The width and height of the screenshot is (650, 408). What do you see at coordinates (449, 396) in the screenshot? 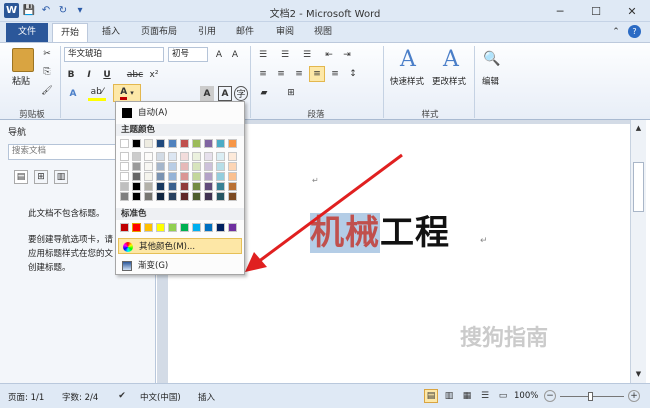
I see `fullscreen-reading-icon: ▥` at bounding box center [449, 396].